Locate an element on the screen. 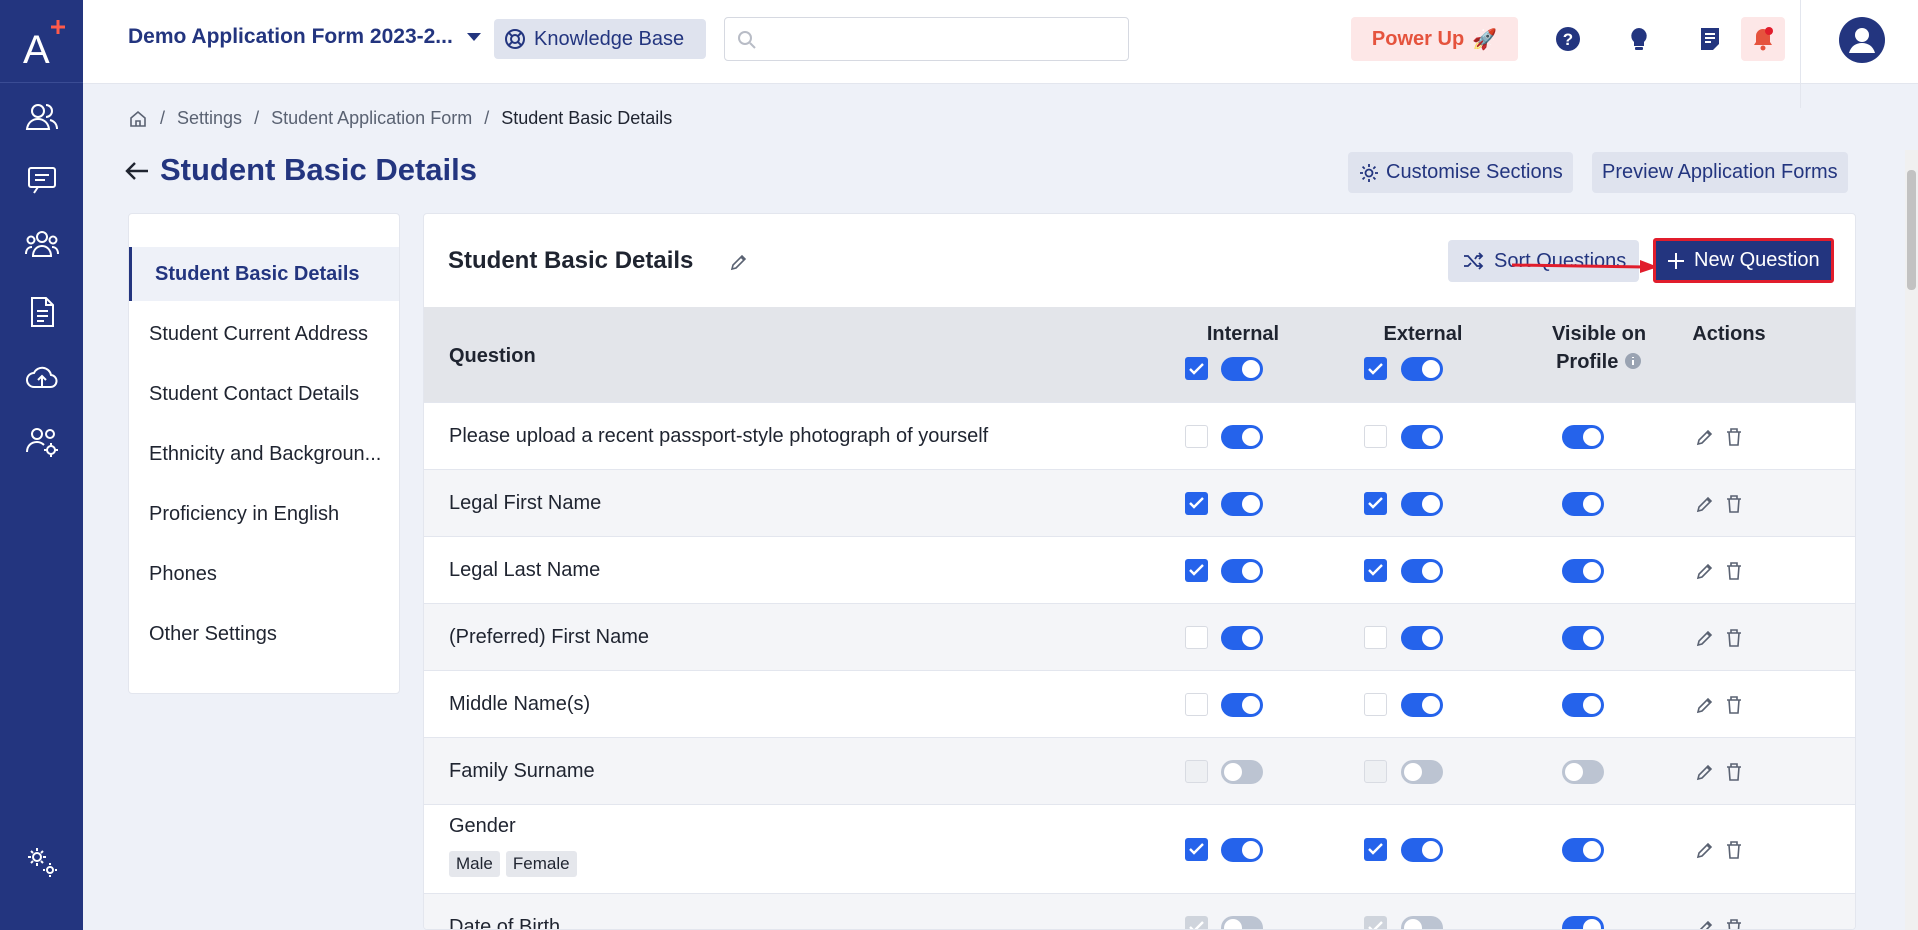 The height and width of the screenshot is (930, 1918). col-question: Question is located at coordinates (492, 356).